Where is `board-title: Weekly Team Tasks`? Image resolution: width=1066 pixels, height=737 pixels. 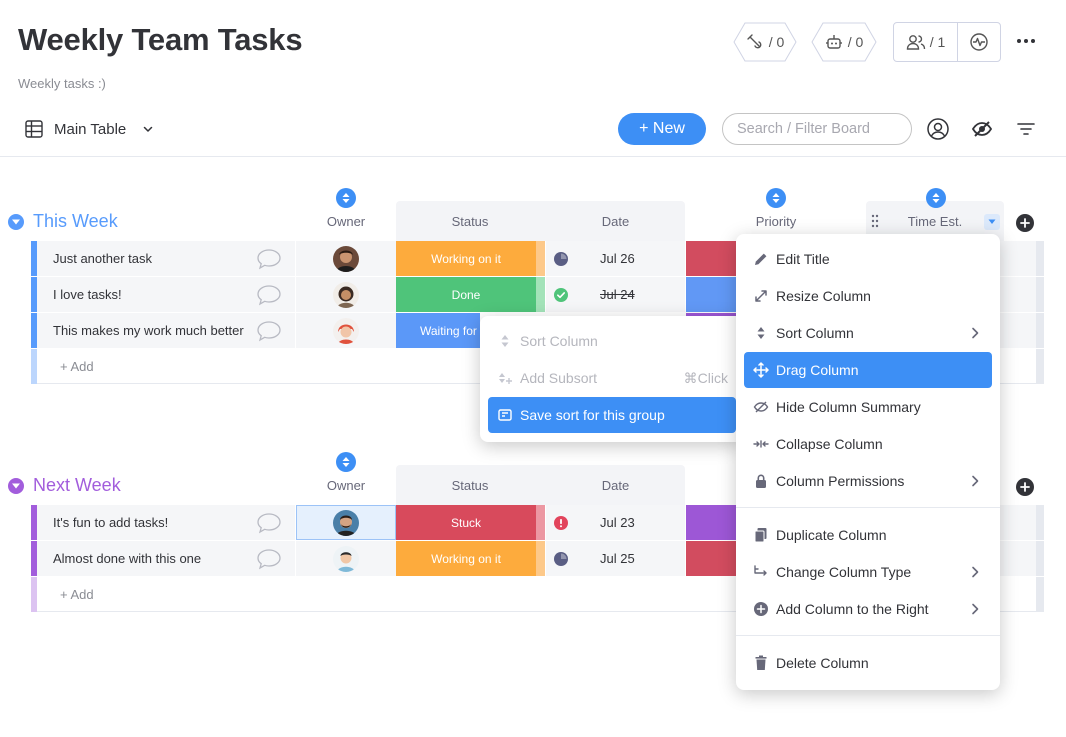
board-title: Weekly Team Tasks is located at coordinates (160, 40).